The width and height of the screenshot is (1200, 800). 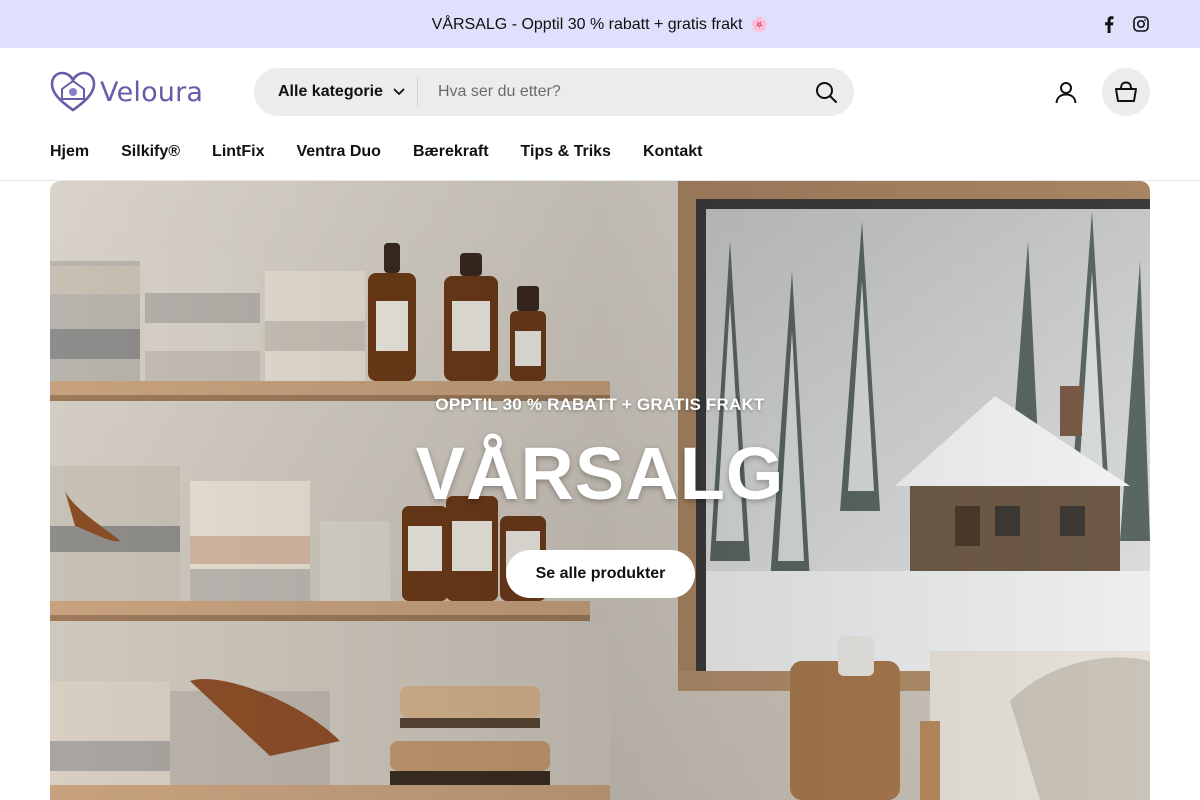 What do you see at coordinates (451, 152) in the screenshot?
I see `nav-item-baerekraft: Bærekraft` at bounding box center [451, 152].